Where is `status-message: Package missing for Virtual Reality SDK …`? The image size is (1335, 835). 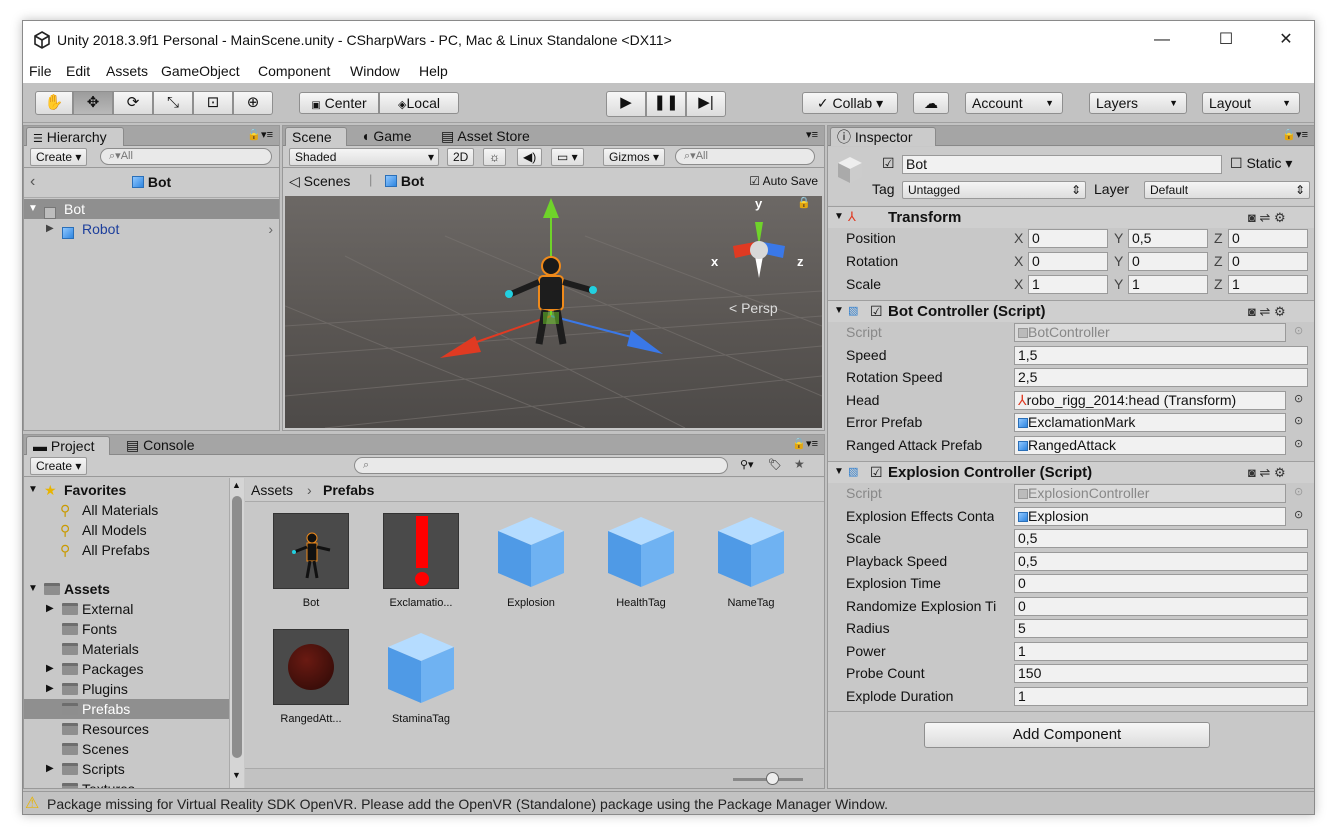
status-message: Package missing for Virtual Reality SDK … is located at coordinates (467, 803).